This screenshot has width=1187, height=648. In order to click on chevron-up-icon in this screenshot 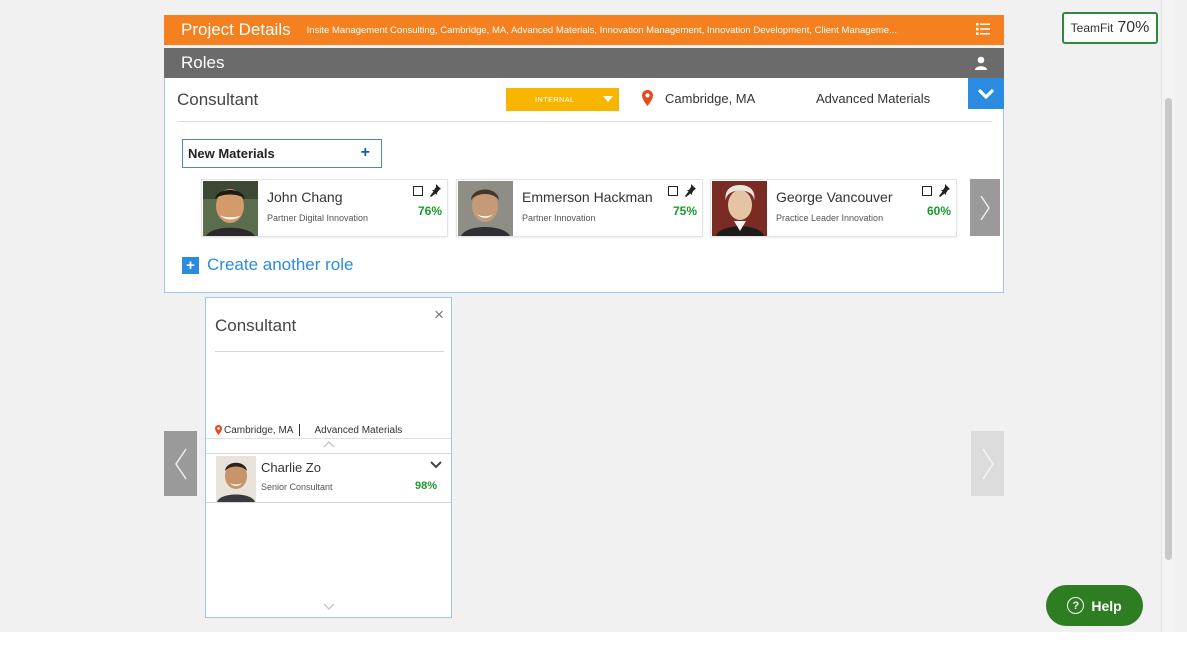, I will do `click(329, 444)`.